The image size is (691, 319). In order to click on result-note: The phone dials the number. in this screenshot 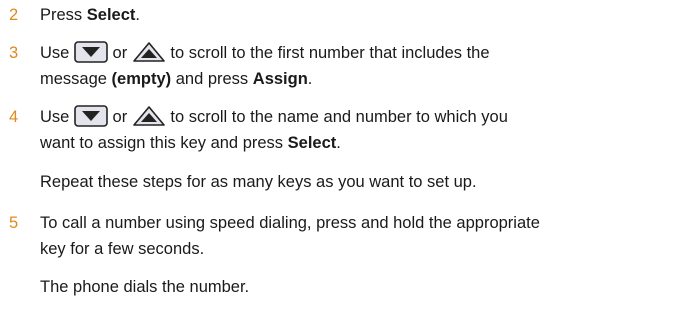, I will do `click(145, 287)`.